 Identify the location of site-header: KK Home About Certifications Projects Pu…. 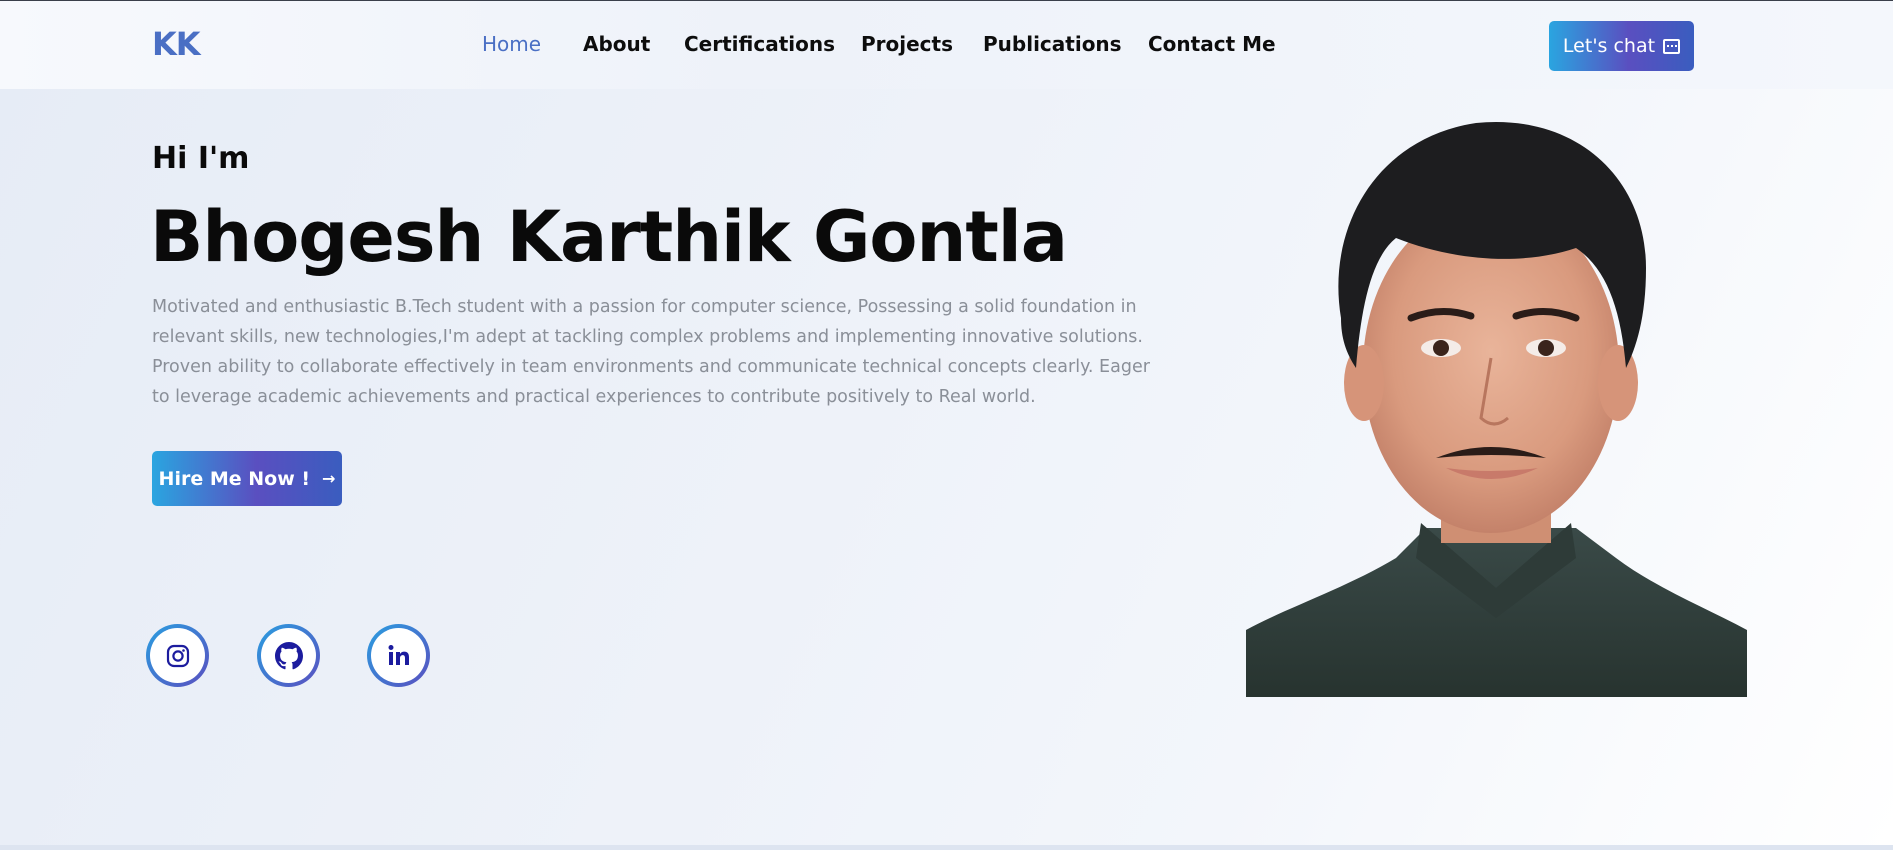
(946, 45).